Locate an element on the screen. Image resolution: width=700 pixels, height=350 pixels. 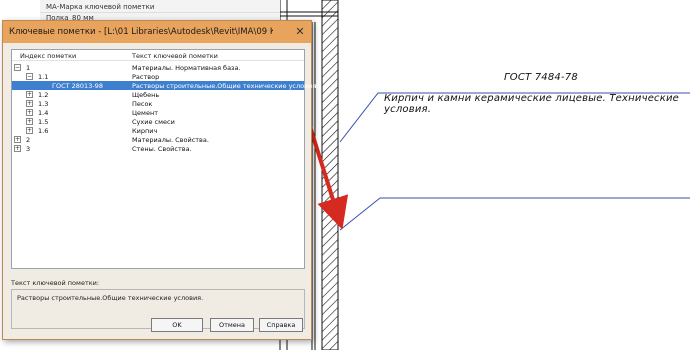
keynote-text: Сухие смеси is located at coordinates (153, 122).